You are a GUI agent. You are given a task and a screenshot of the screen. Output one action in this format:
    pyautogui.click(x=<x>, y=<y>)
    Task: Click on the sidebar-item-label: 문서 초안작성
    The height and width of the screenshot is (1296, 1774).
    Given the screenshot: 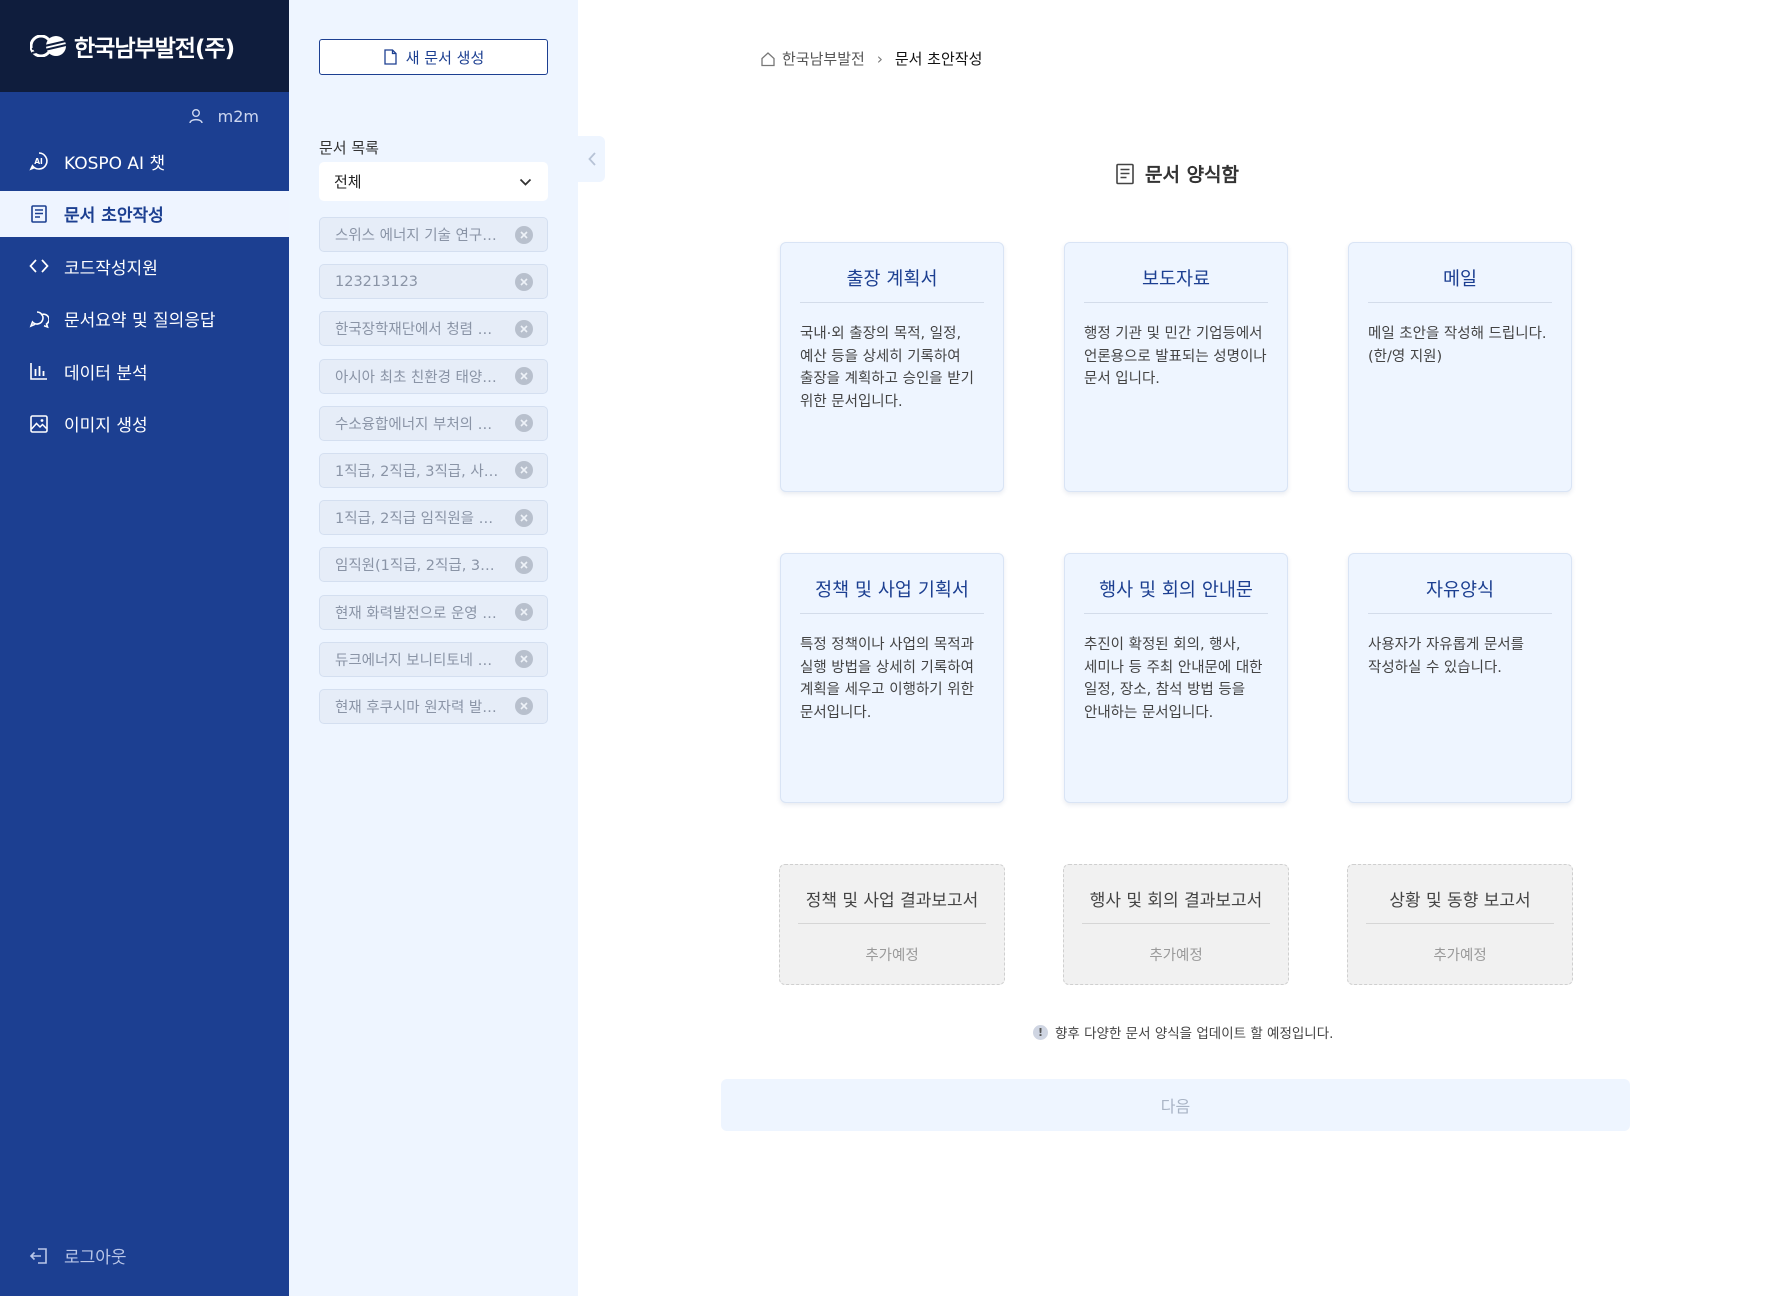 What is the action you would take?
    pyautogui.click(x=114, y=216)
    